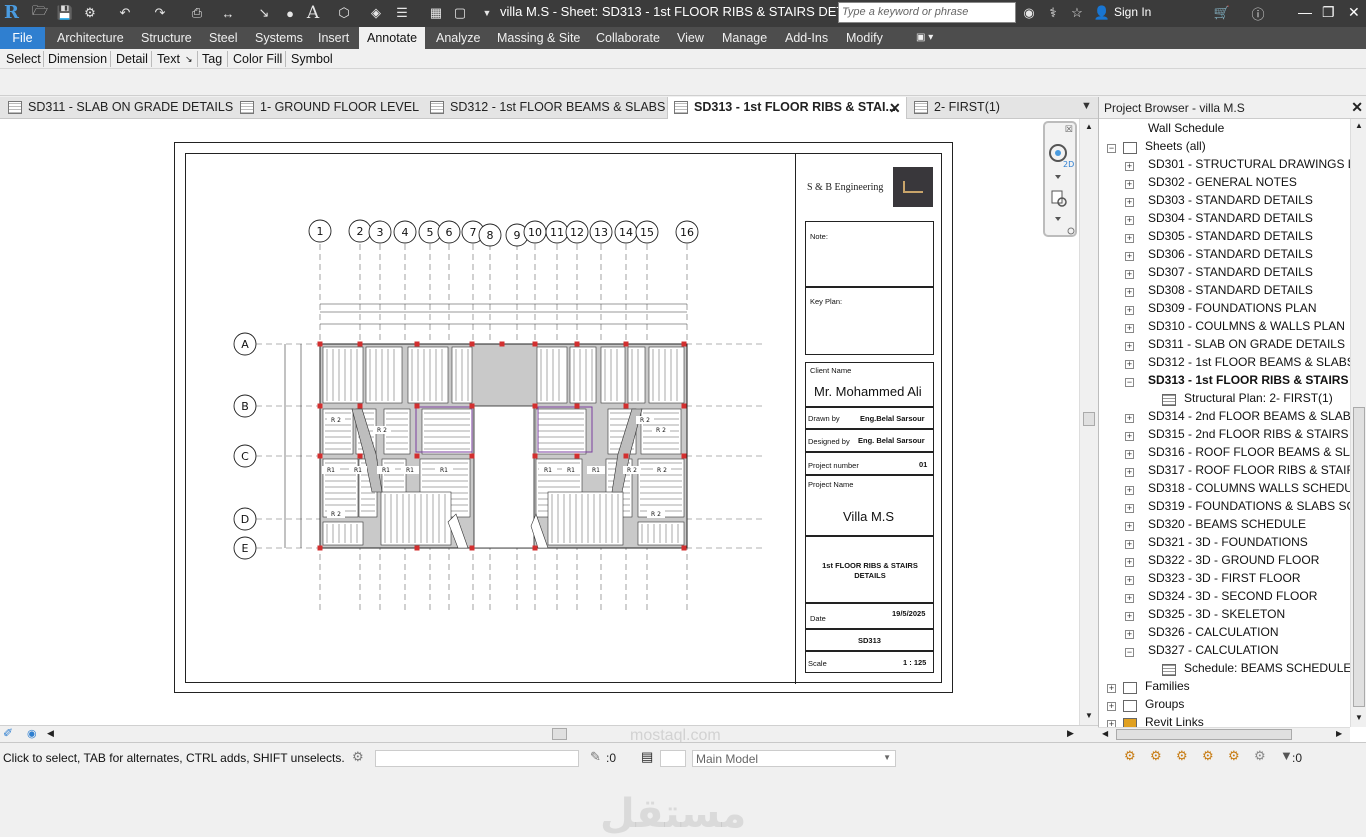 Image resolution: width=1366 pixels, height=837 pixels. What do you see at coordinates (1089, 126) in the screenshot?
I see `scroll-up-icon: ▲` at bounding box center [1089, 126].